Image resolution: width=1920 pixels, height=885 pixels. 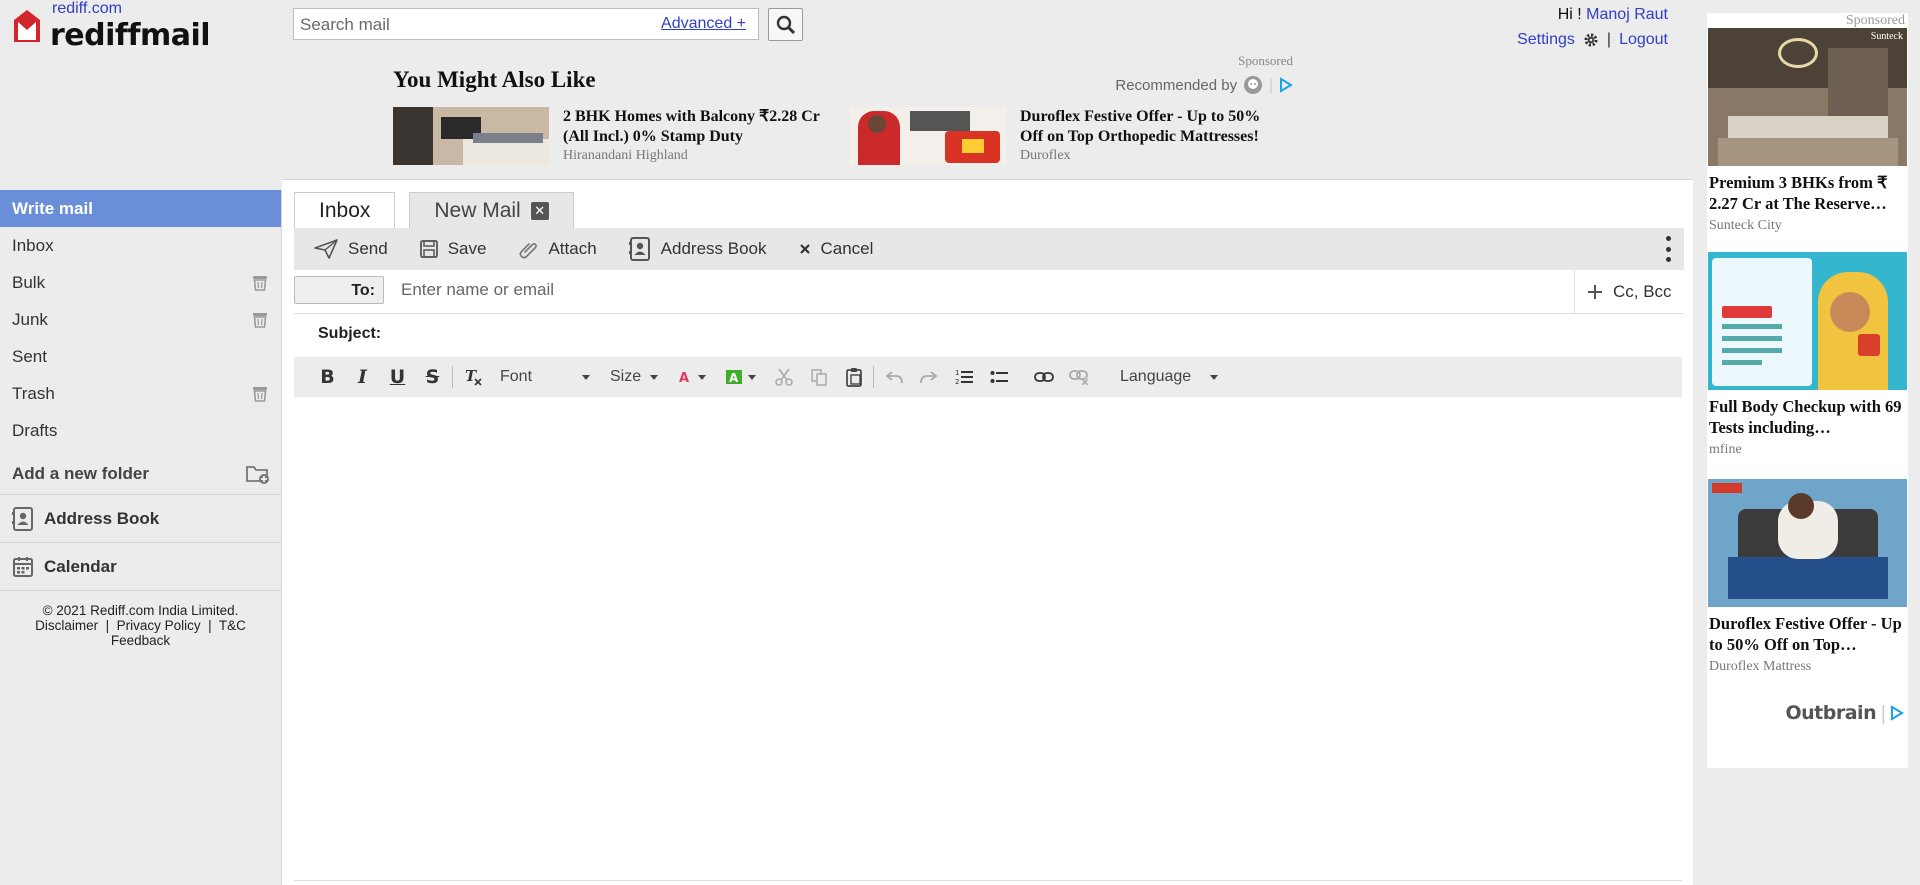 What do you see at coordinates (351, 249) in the screenshot?
I see `send-button: Send` at bounding box center [351, 249].